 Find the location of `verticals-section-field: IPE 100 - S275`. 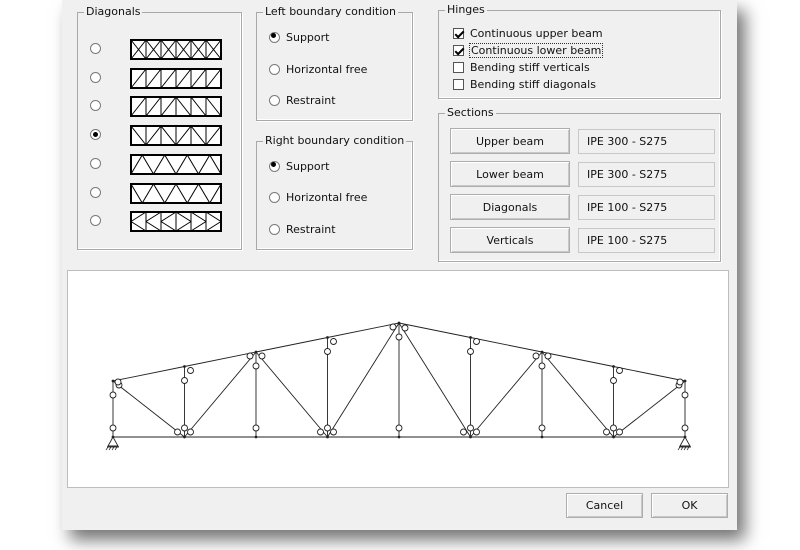

verticals-section-field: IPE 100 - S275 is located at coordinates (646, 240).